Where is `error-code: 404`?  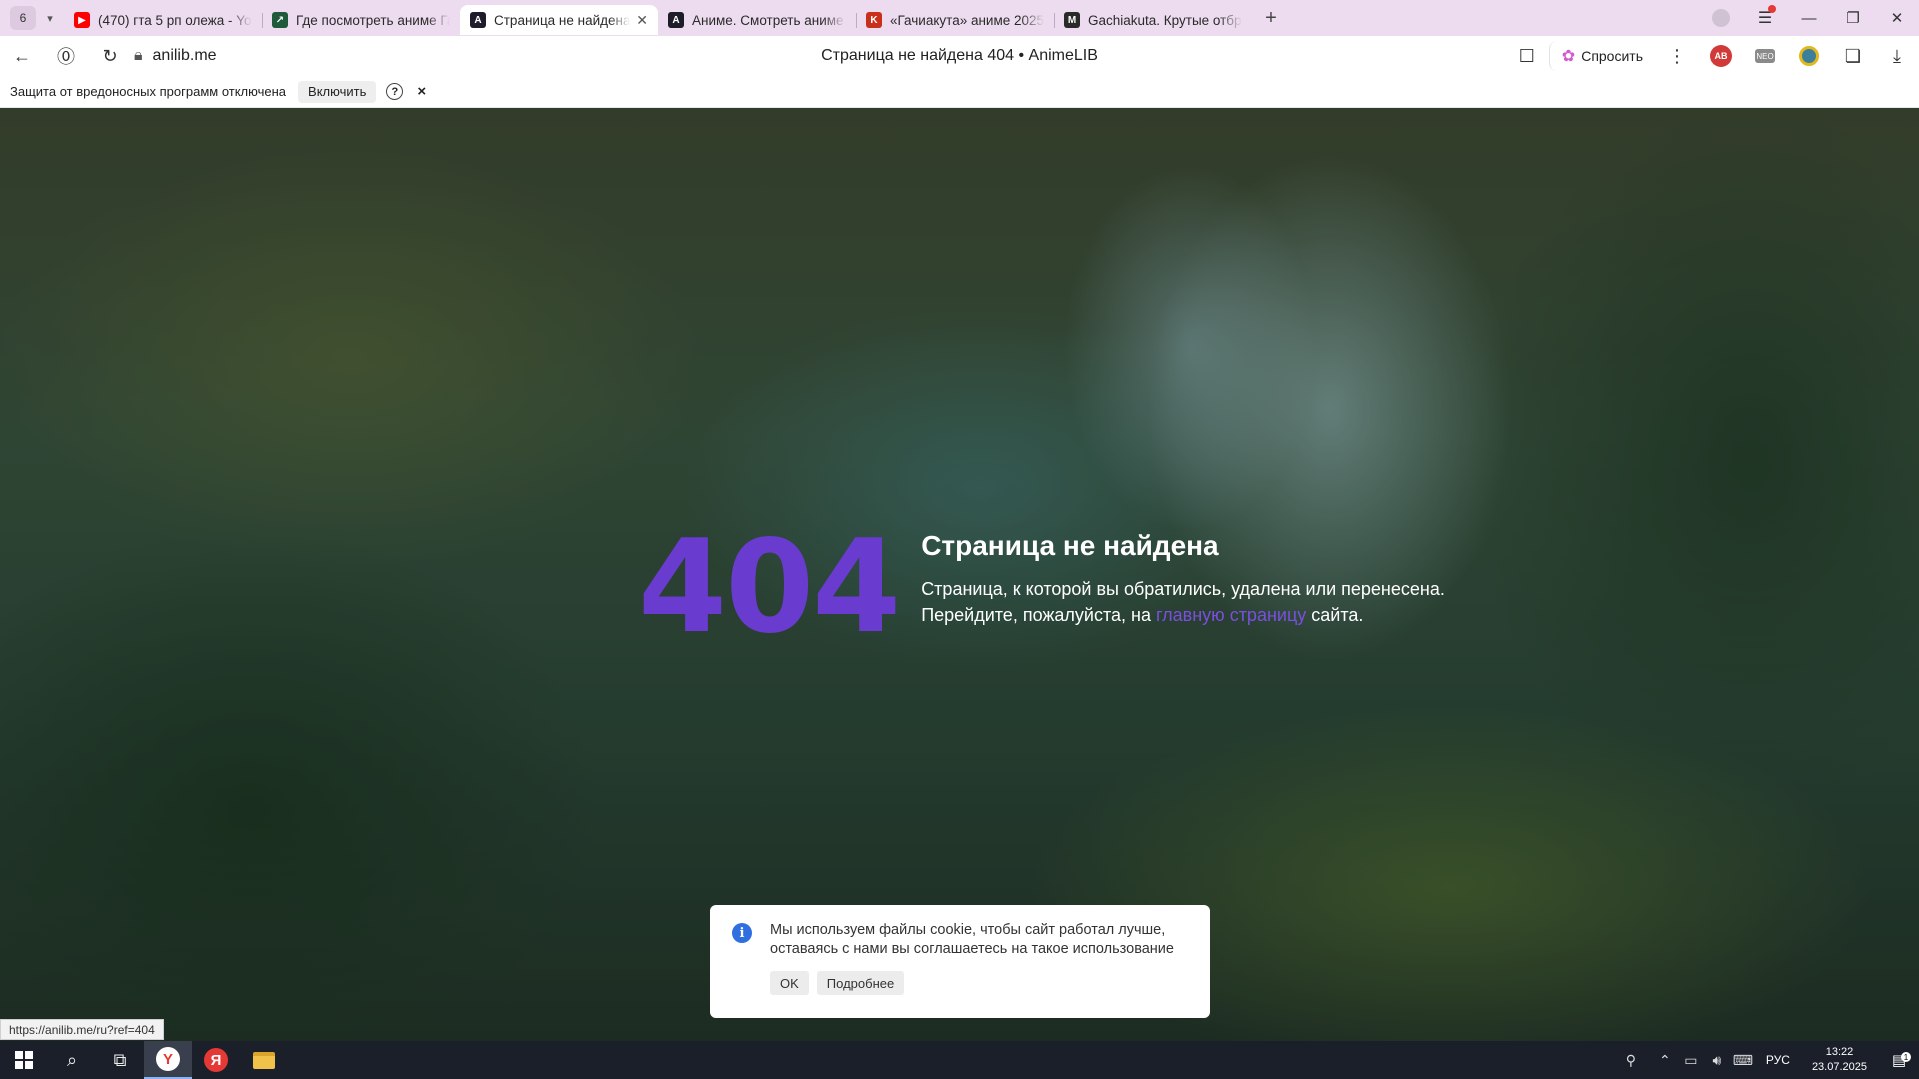 error-code: 404 is located at coordinates (769, 587).